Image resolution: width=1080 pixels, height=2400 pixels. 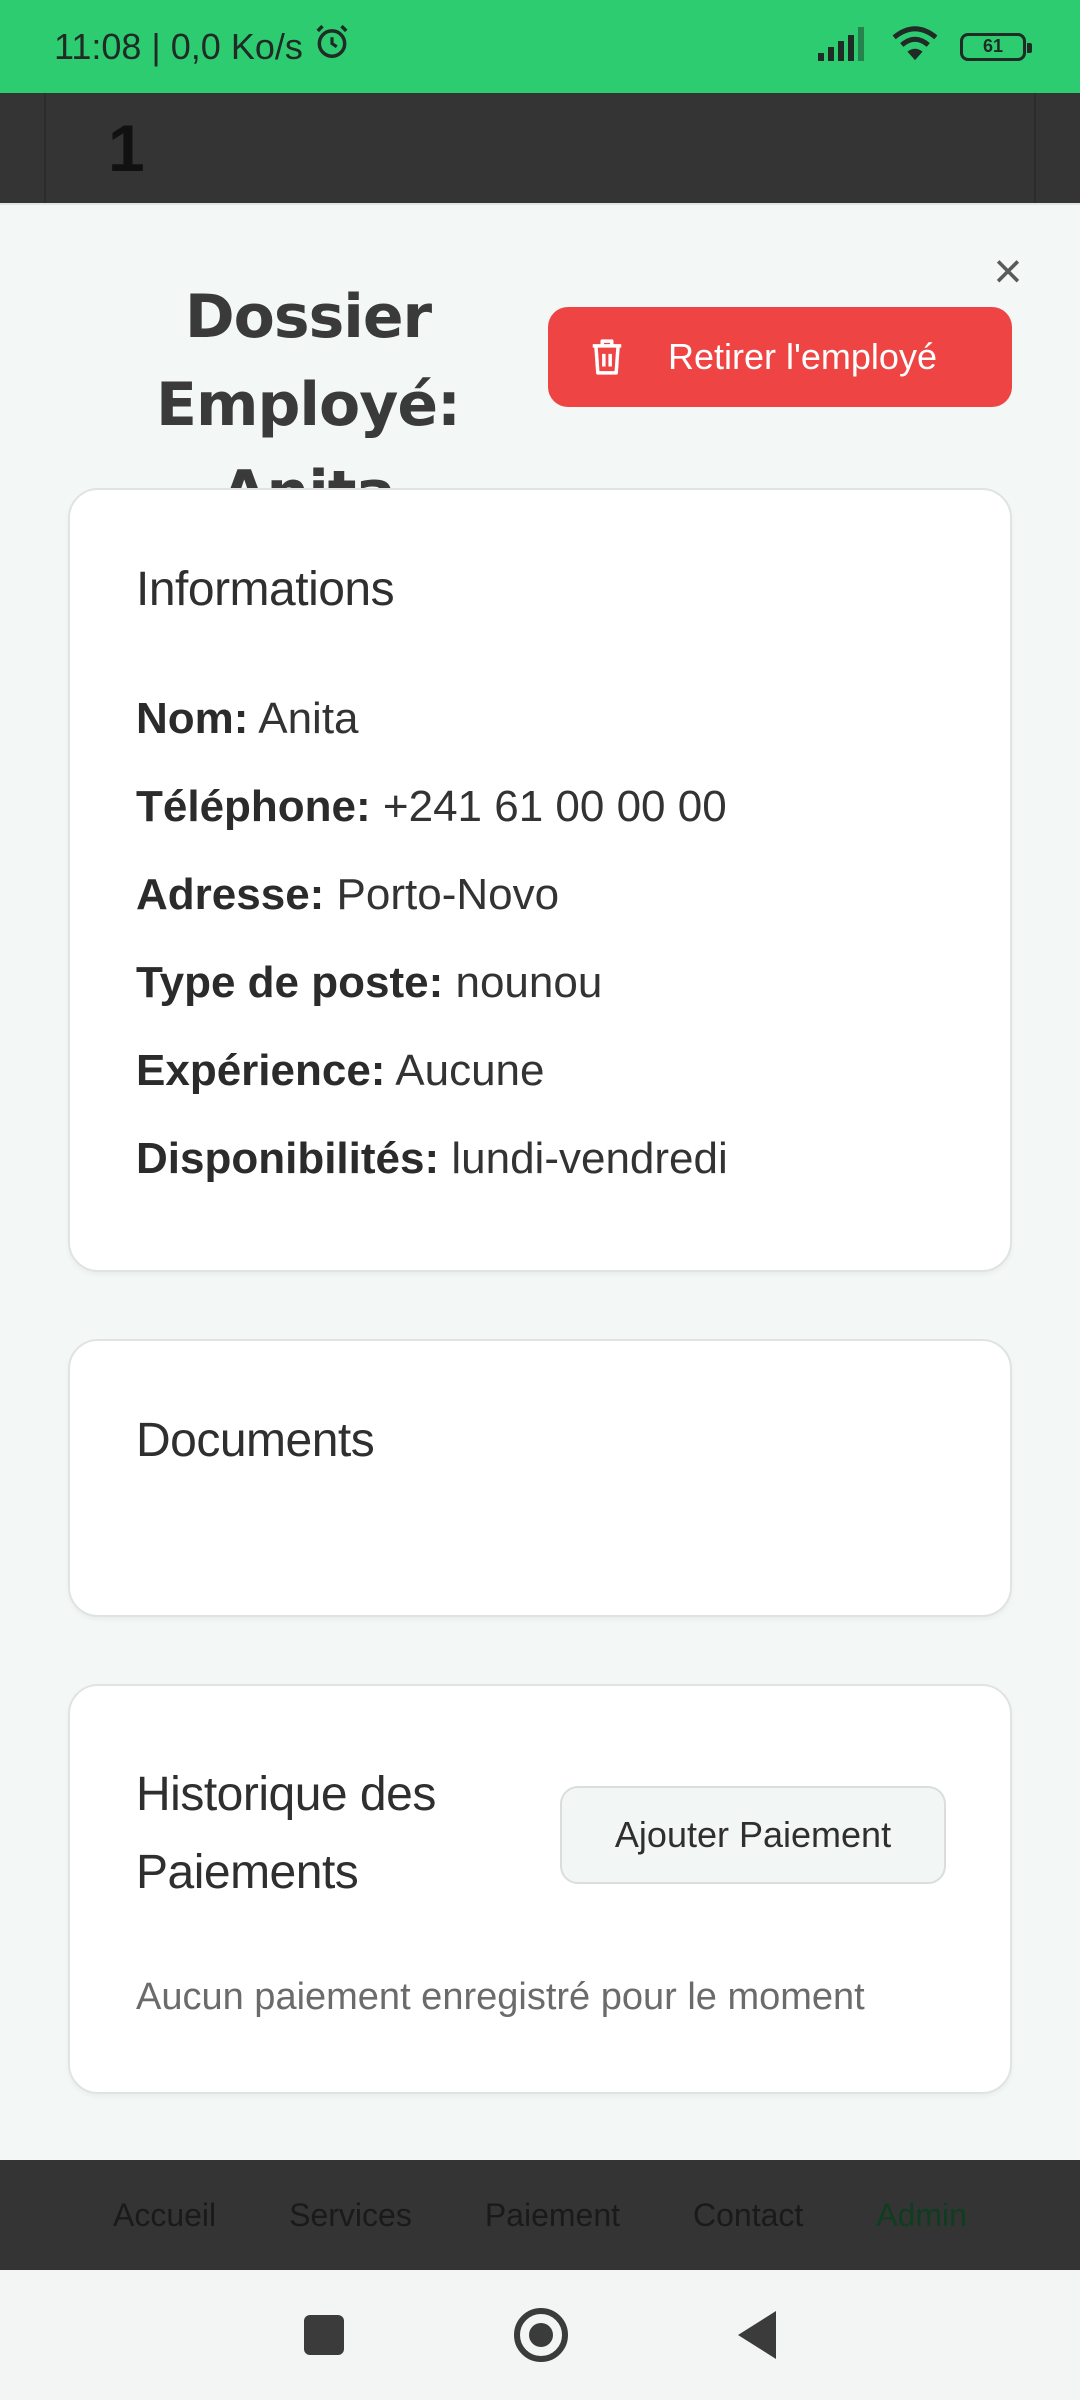 I want to click on remove-employee-label: Retirer l'employé, so click(x=802, y=356).